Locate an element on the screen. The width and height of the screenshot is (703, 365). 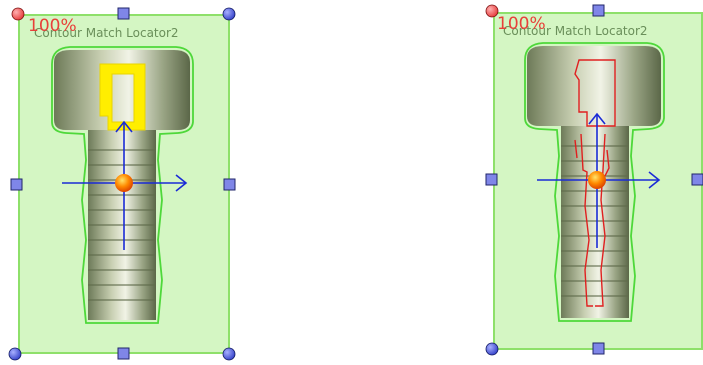
corner-handle-tr is located at coordinates (229, 14).